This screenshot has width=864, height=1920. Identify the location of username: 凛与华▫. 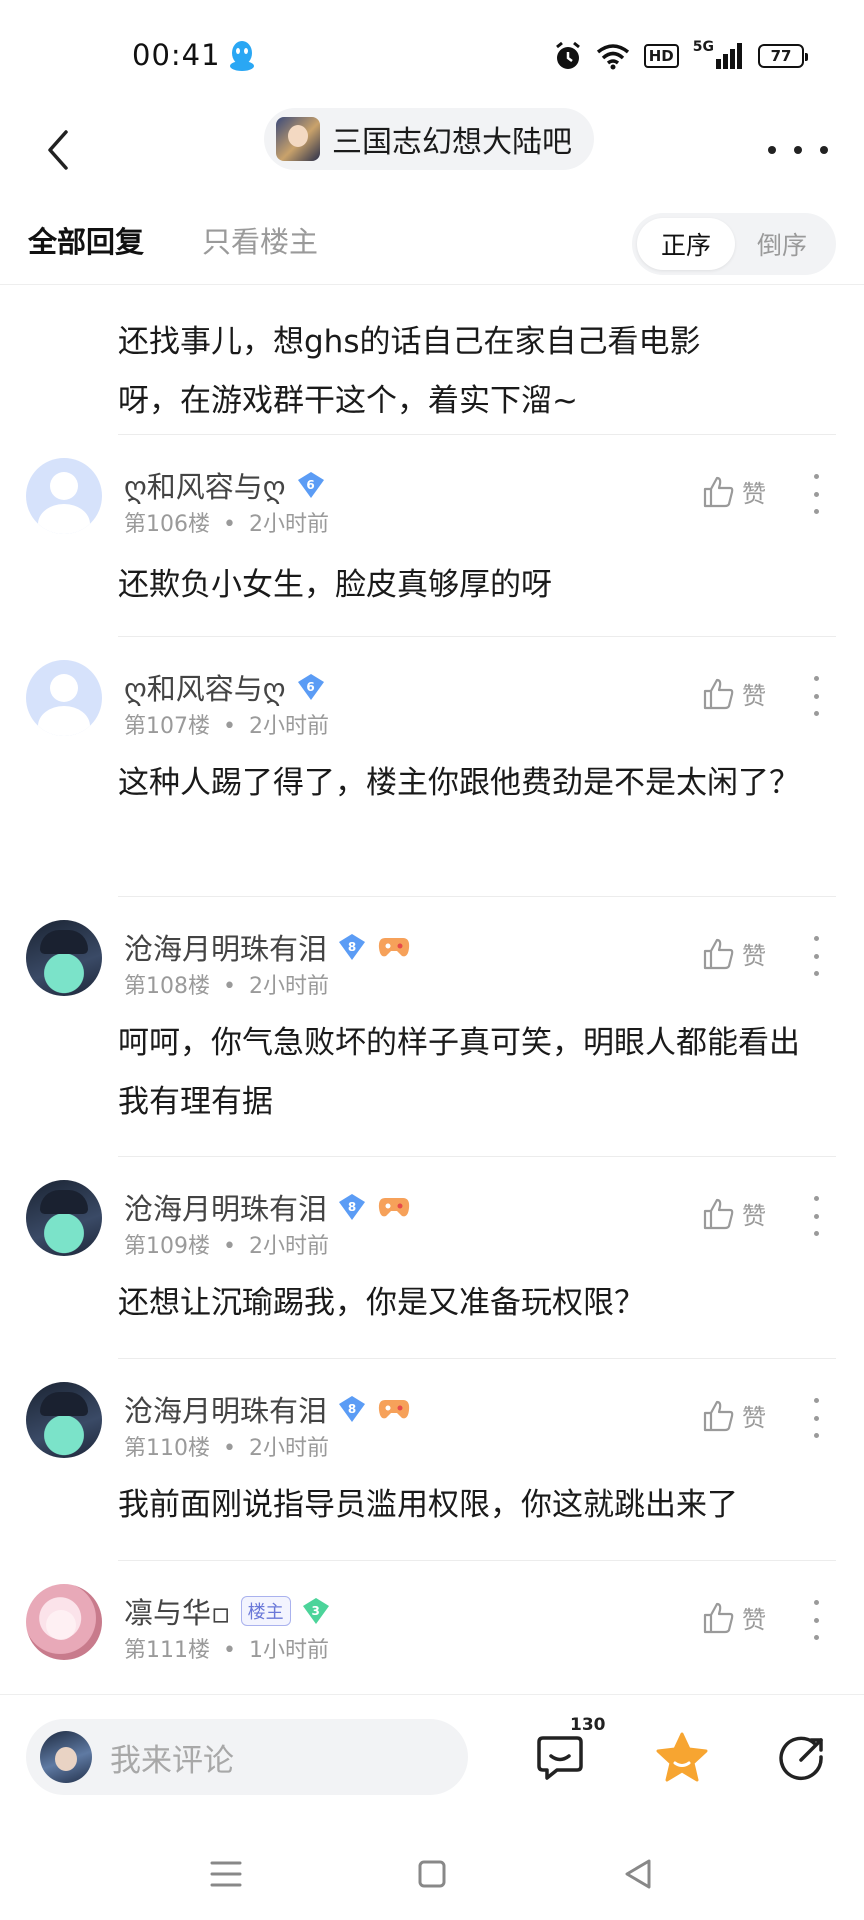
(177, 1611).